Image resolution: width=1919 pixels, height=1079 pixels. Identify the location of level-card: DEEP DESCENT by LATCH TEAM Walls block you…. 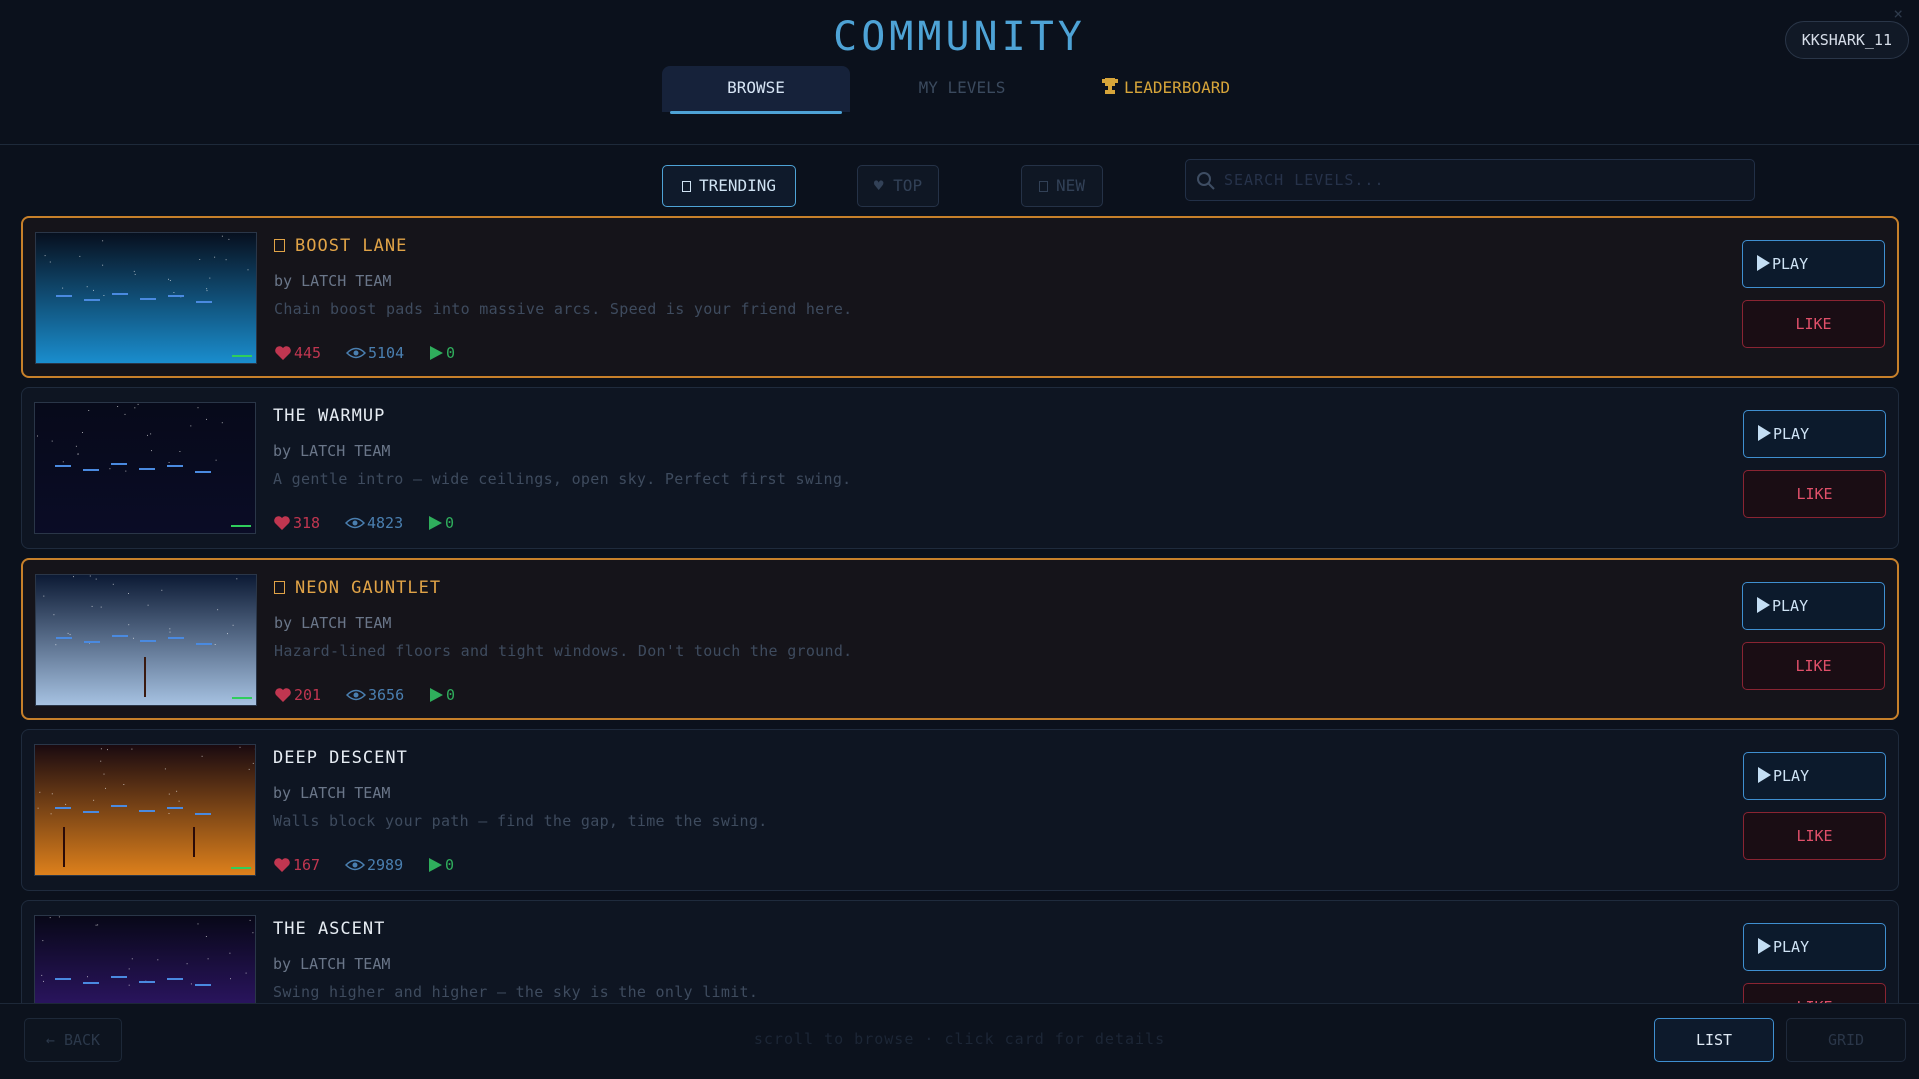
(960, 810).